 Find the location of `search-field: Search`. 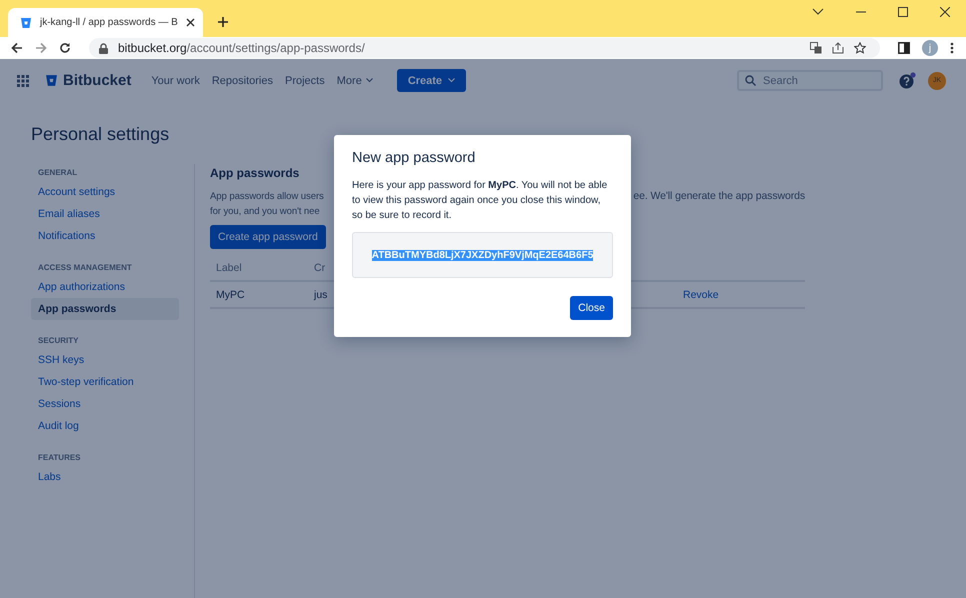

search-field: Search is located at coordinates (810, 80).